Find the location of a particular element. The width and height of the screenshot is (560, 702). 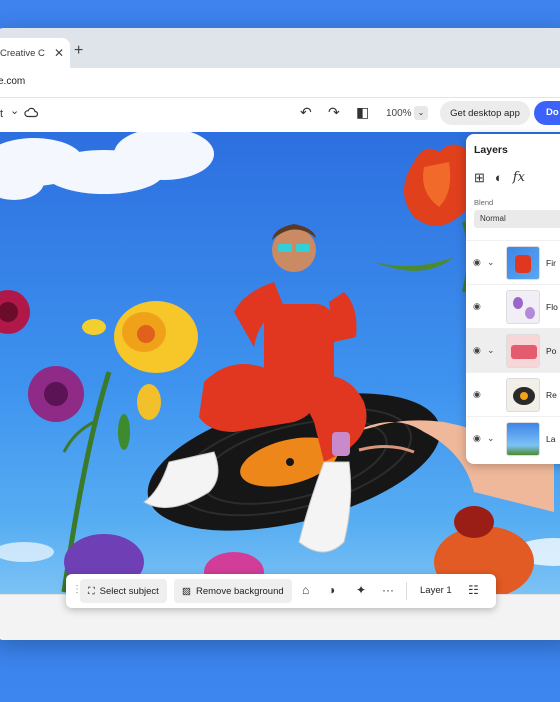

layers-toolbar: ⊞ ◐ fx is located at coordinates (499, 178).